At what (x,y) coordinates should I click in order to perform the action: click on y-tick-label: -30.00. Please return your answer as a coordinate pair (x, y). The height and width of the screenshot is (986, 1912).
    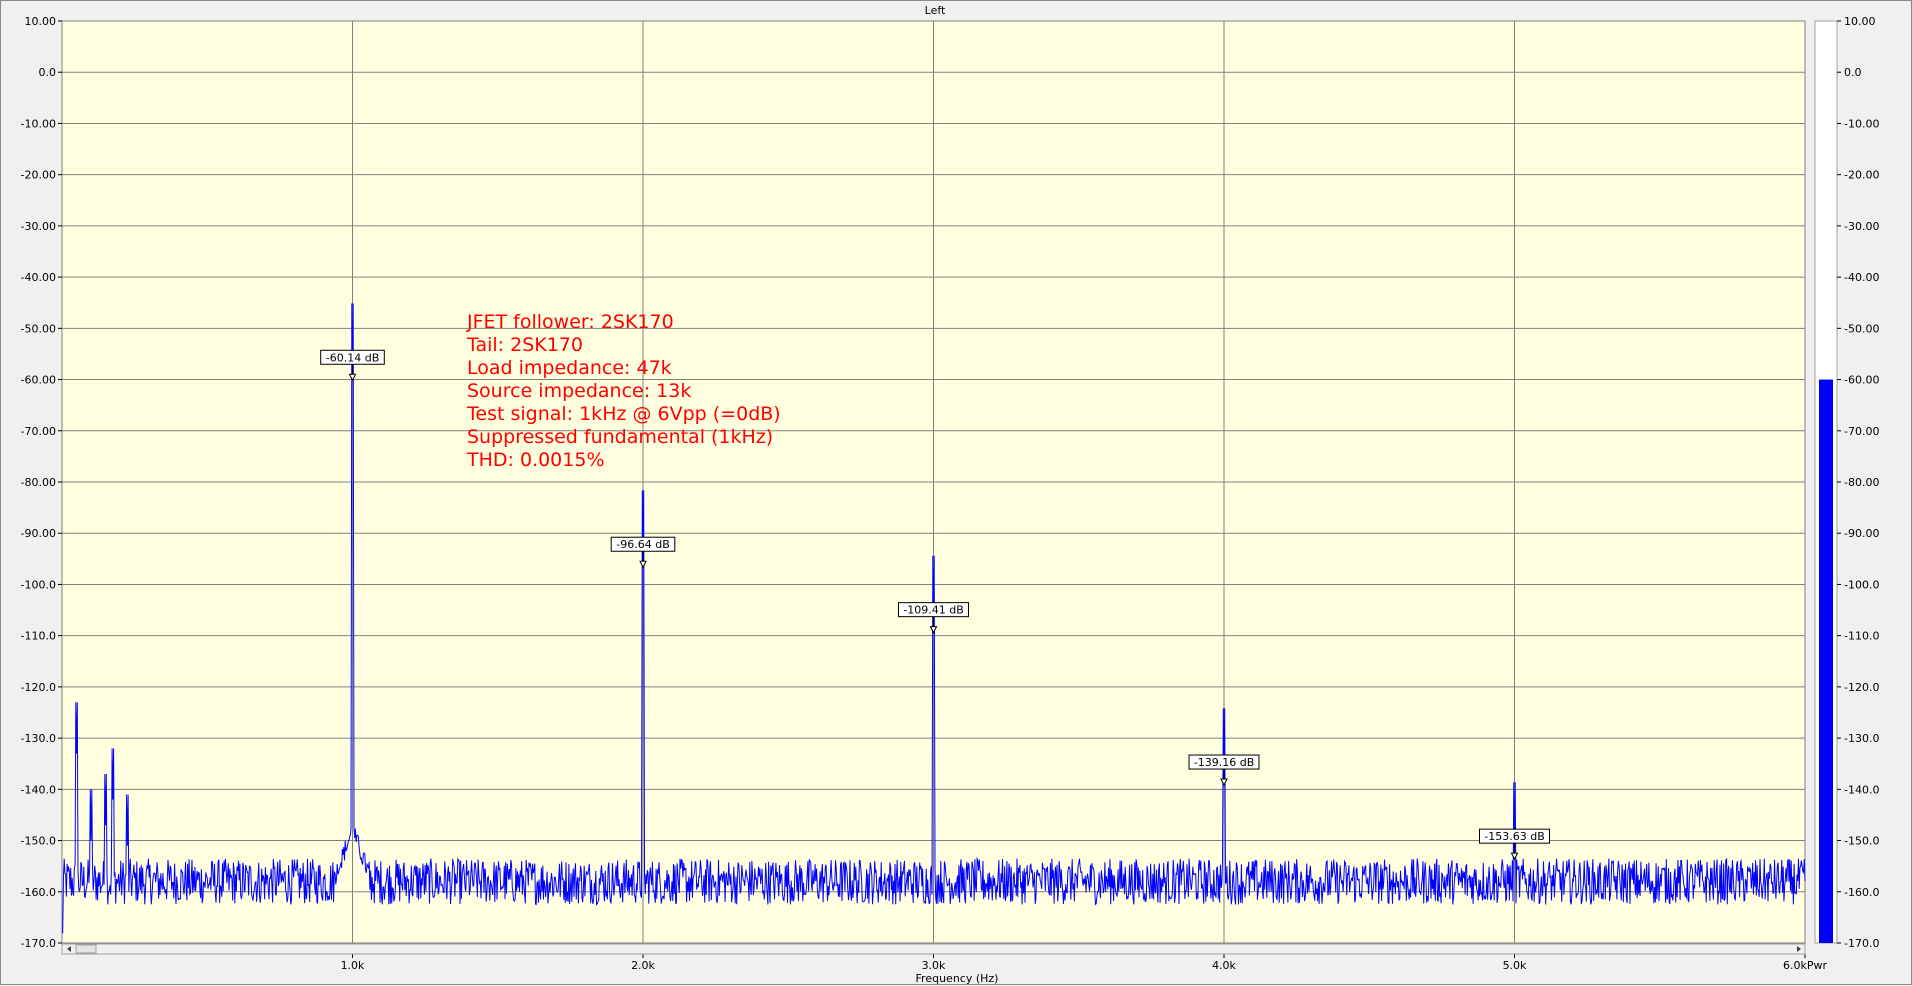
    Looking at the image, I should click on (38, 226).